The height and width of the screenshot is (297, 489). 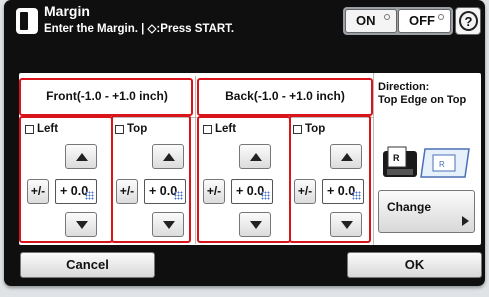 I want to click on back-top-value: + 0.0, so click(x=341, y=191).